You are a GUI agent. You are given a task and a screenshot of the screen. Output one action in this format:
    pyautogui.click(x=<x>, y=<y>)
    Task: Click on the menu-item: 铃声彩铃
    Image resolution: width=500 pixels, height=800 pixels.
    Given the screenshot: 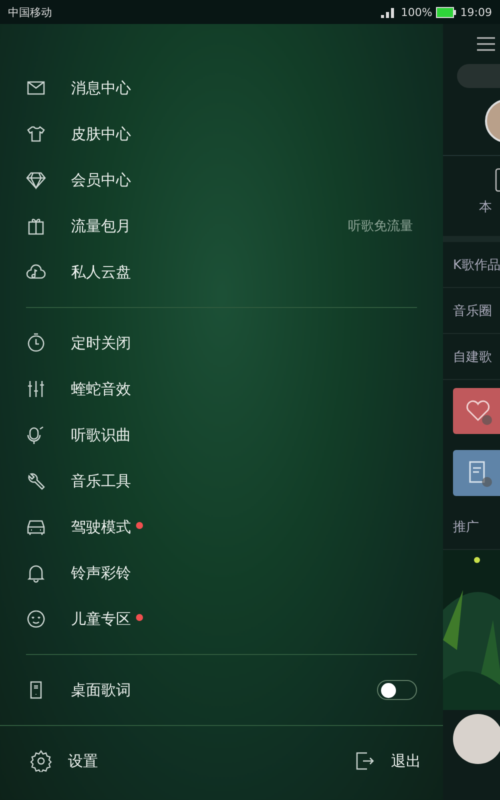 What is the action you would take?
    pyautogui.click(x=101, y=573)
    